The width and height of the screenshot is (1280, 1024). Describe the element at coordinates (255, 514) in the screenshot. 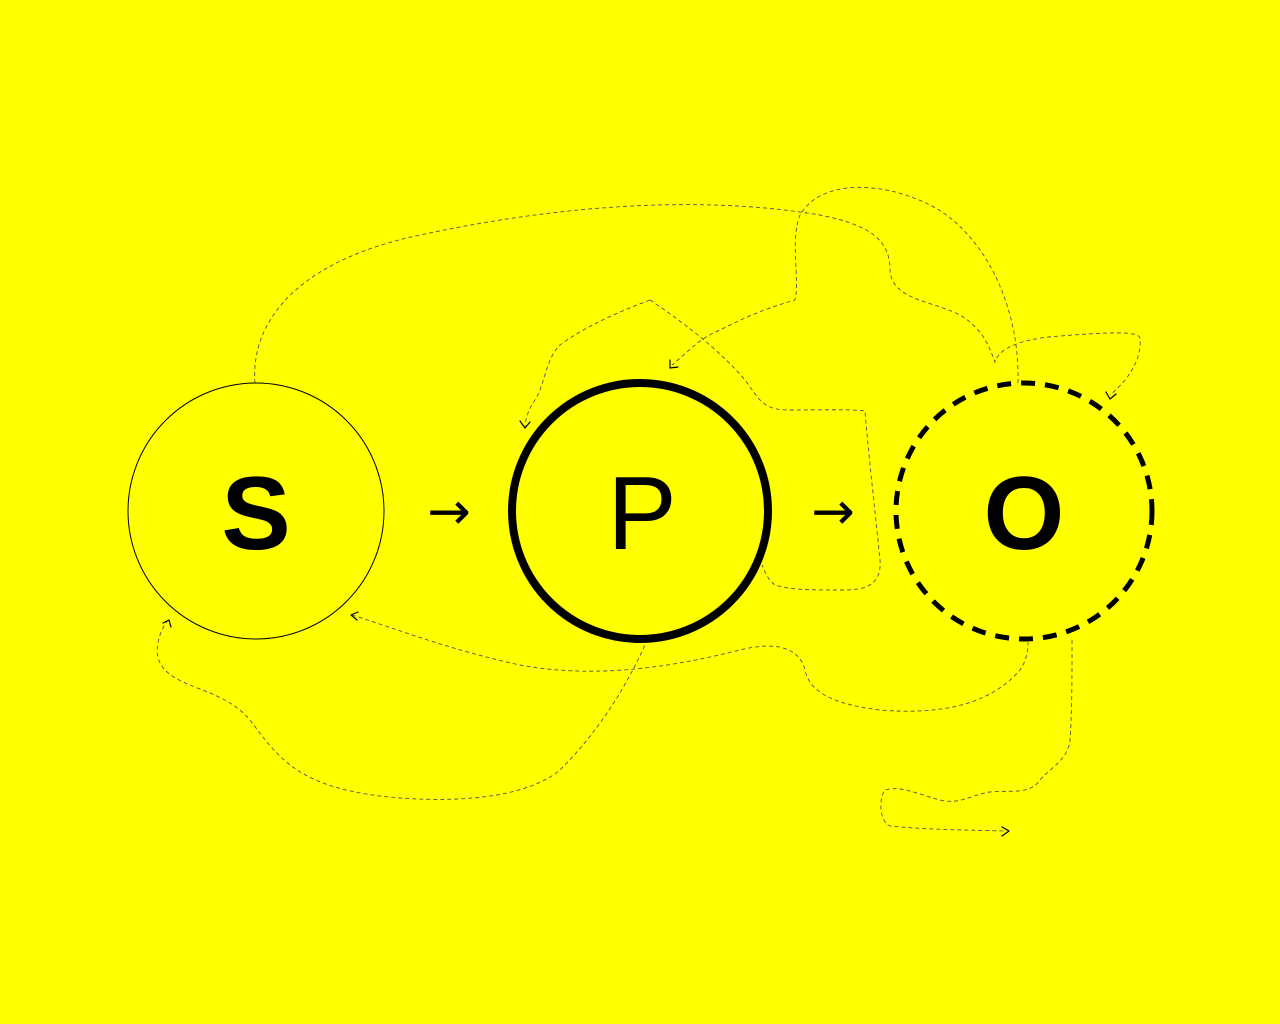

I see `node-s-label: S` at that location.